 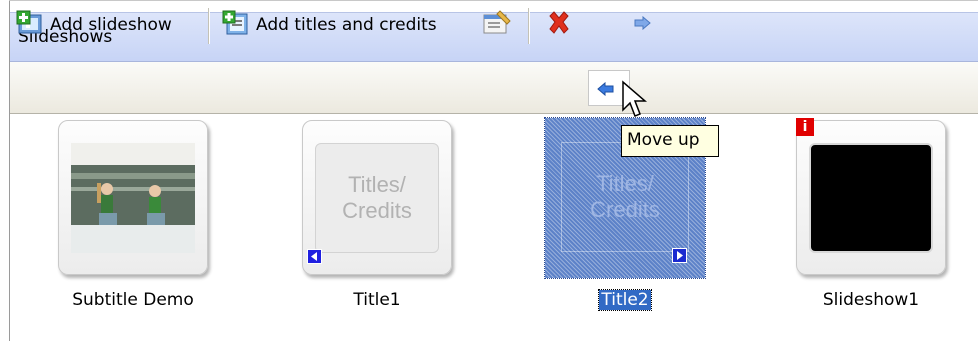 What do you see at coordinates (493, 0) in the screenshot?
I see `window-top-border` at bounding box center [493, 0].